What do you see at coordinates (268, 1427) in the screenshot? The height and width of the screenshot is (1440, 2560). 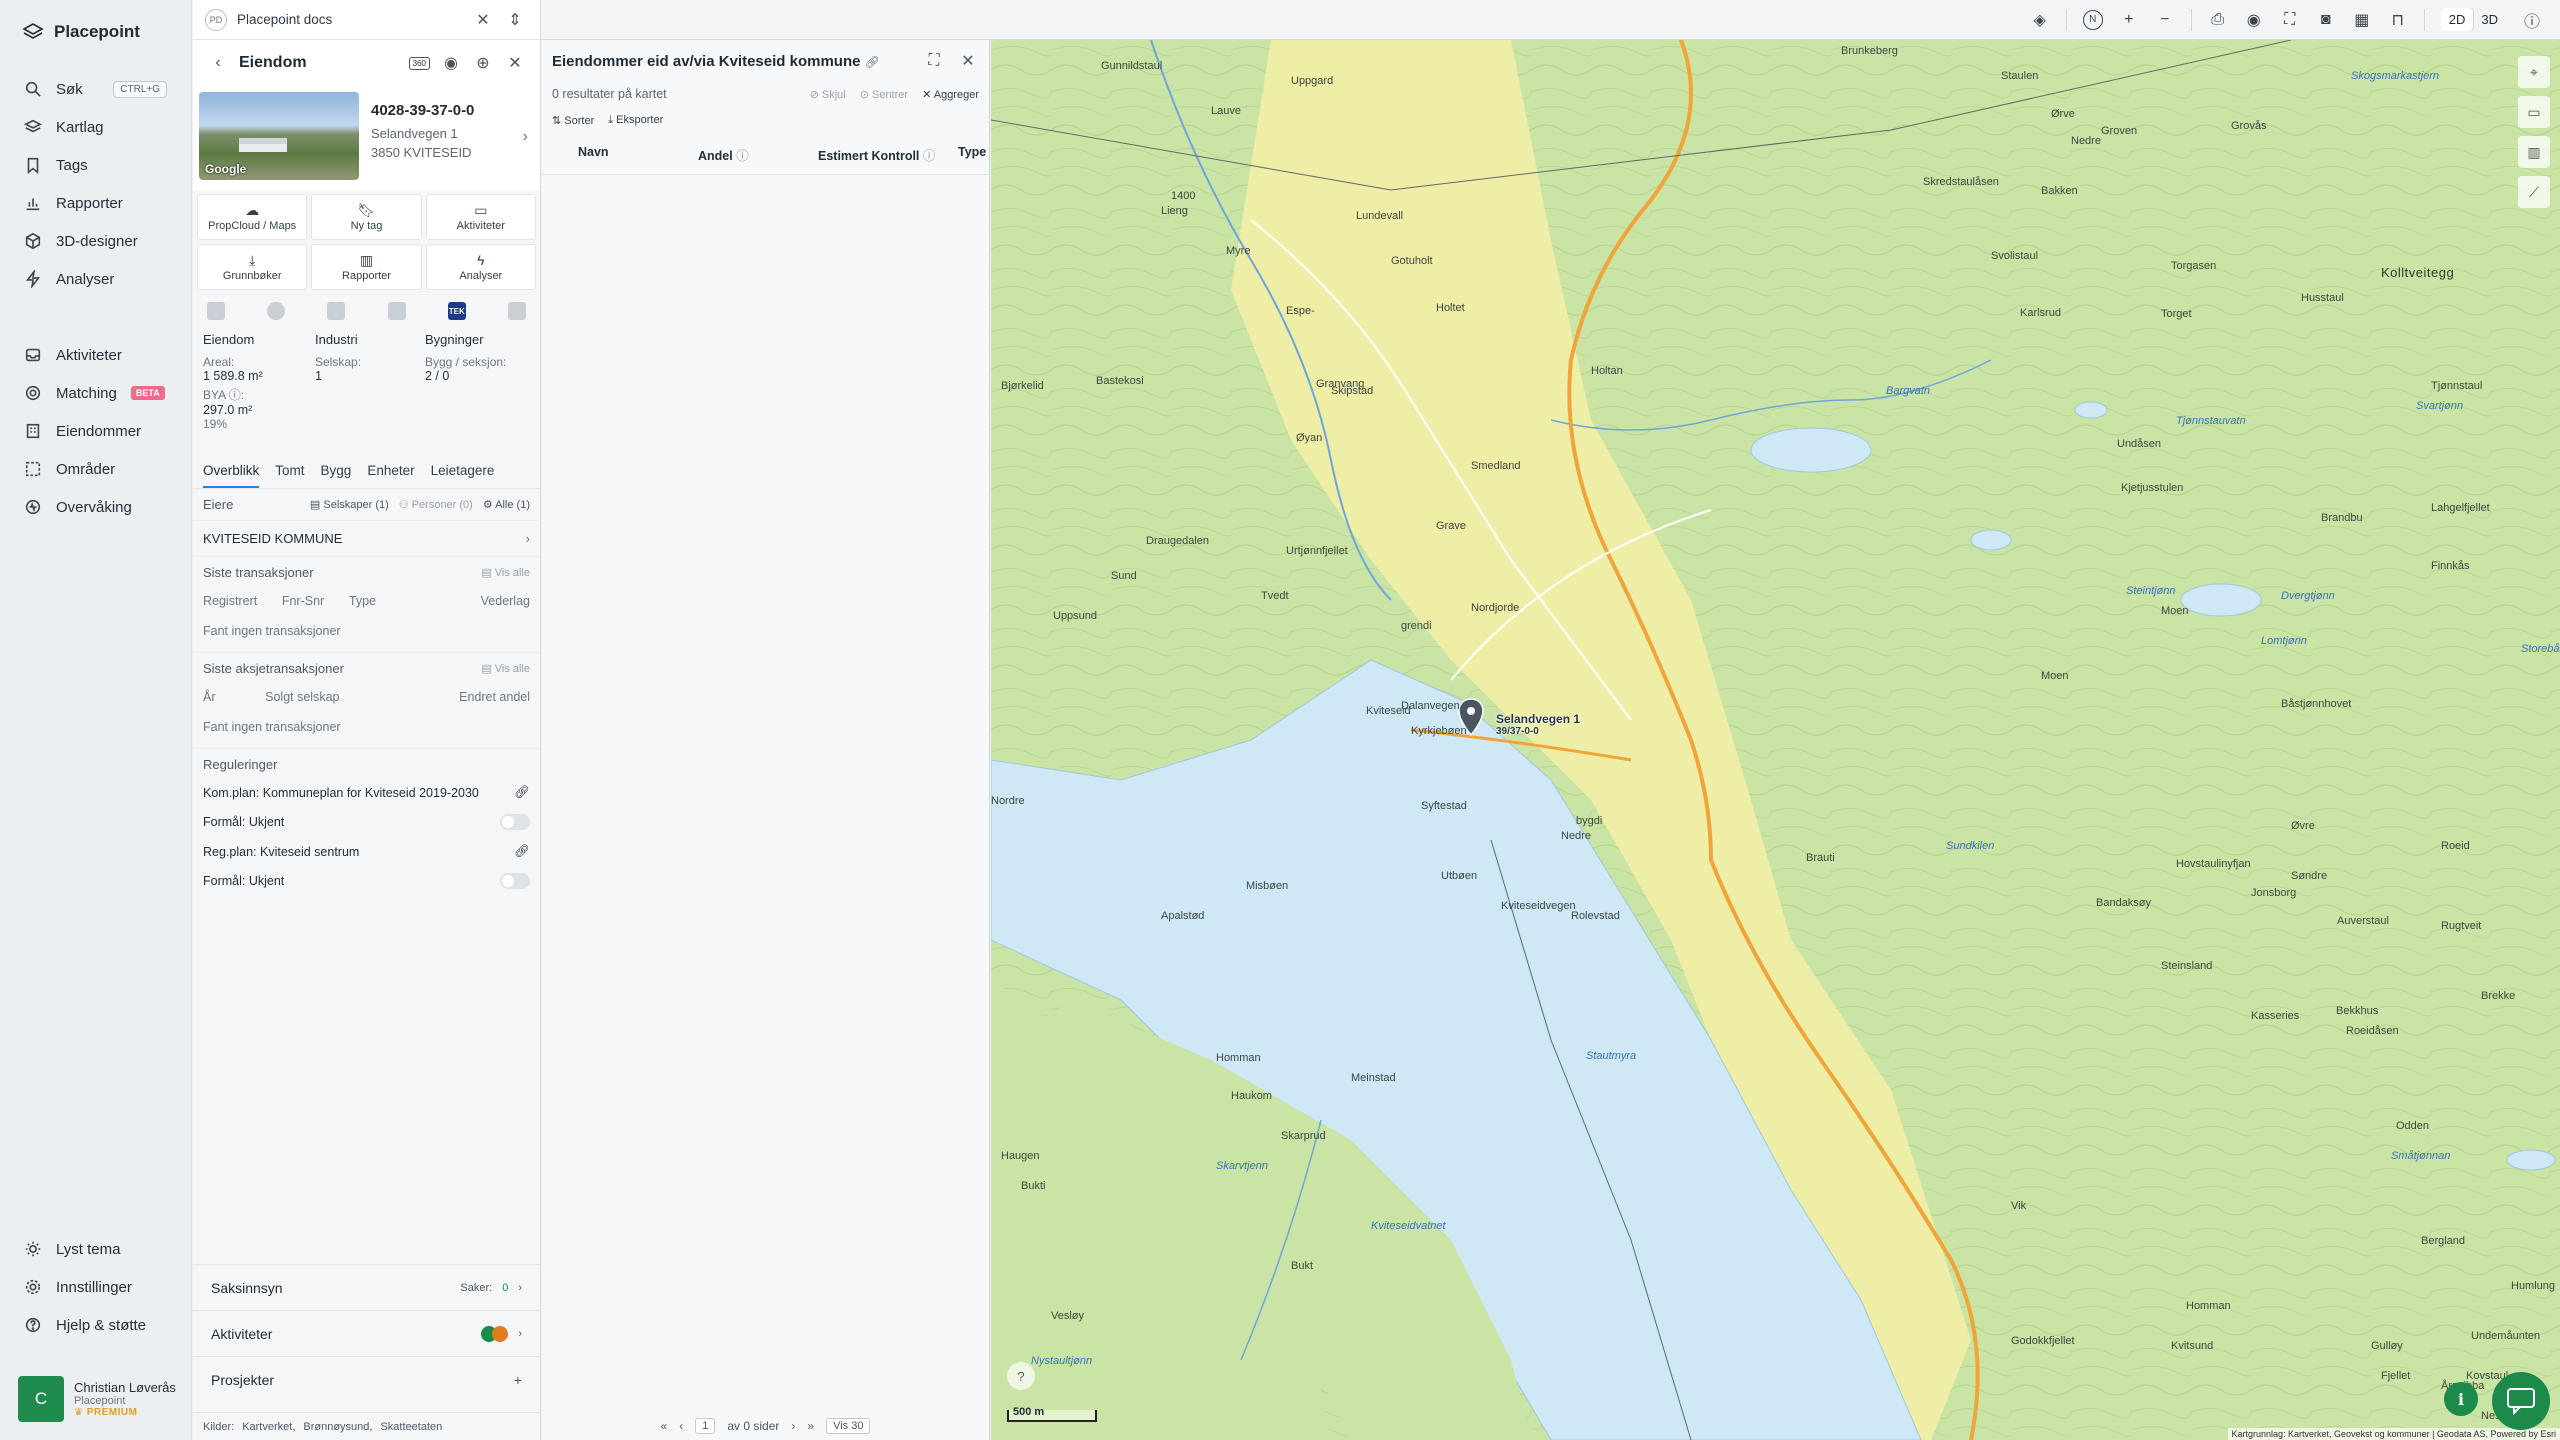 I see `source-item: Kartverket,` at bounding box center [268, 1427].